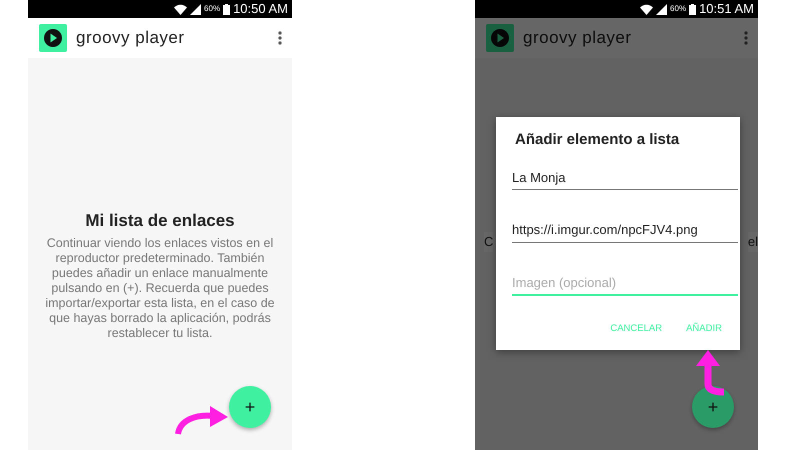 The width and height of the screenshot is (800, 450). What do you see at coordinates (710, 373) in the screenshot?
I see `arrow-annotation` at bounding box center [710, 373].